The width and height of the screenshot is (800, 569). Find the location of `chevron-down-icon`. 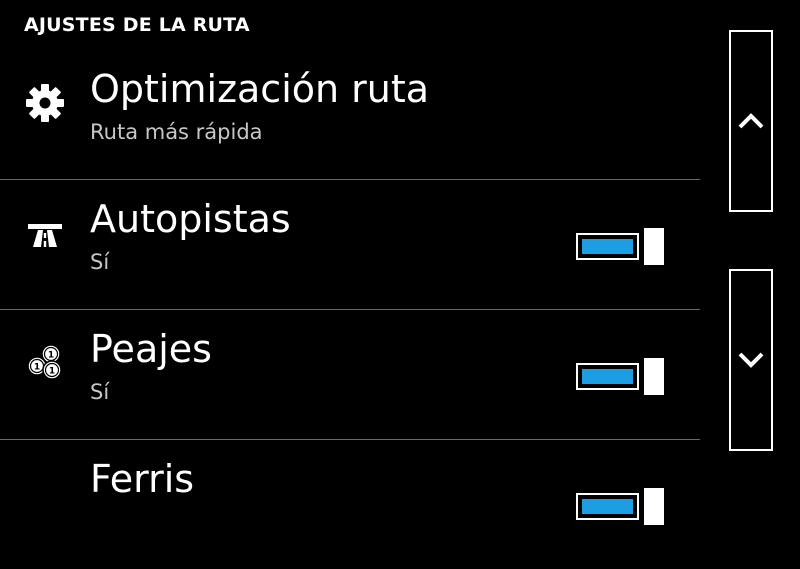

chevron-down-icon is located at coordinates (751, 360).